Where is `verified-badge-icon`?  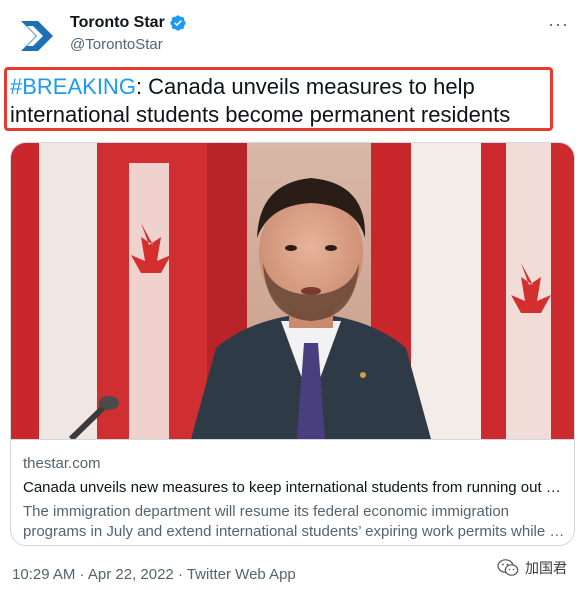
verified-badge-icon is located at coordinates (178, 23).